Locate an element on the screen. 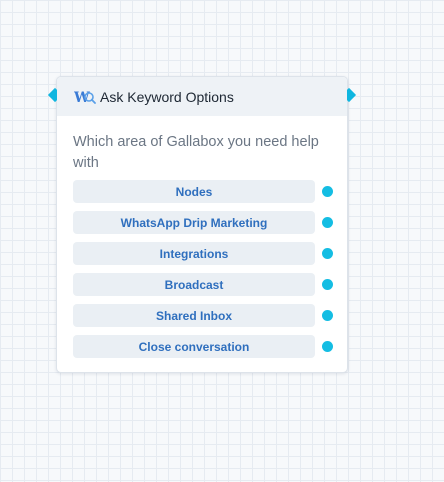 Image resolution: width=444 pixels, height=482 pixels. option-row: Nodes is located at coordinates (211, 191).